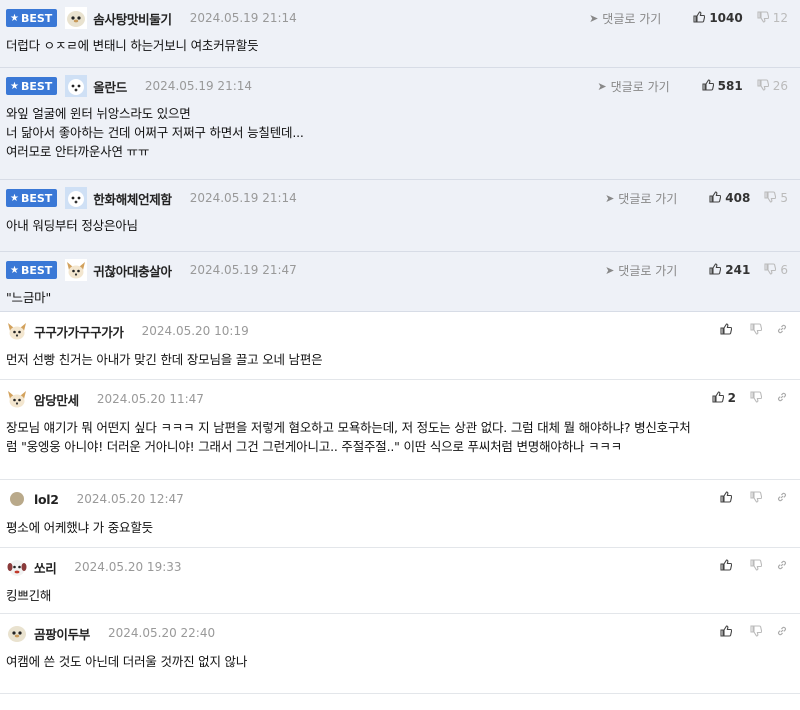 This screenshot has width=800, height=710. I want to click on downvote-button: 26, so click(772, 86).